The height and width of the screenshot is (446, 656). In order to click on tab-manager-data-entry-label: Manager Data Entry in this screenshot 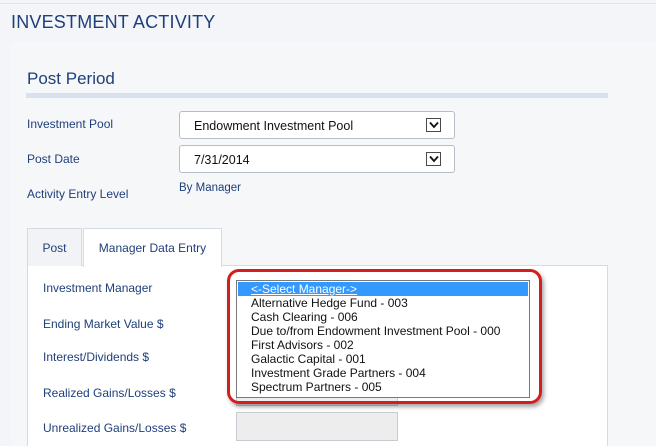, I will do `click(152, 248)`.